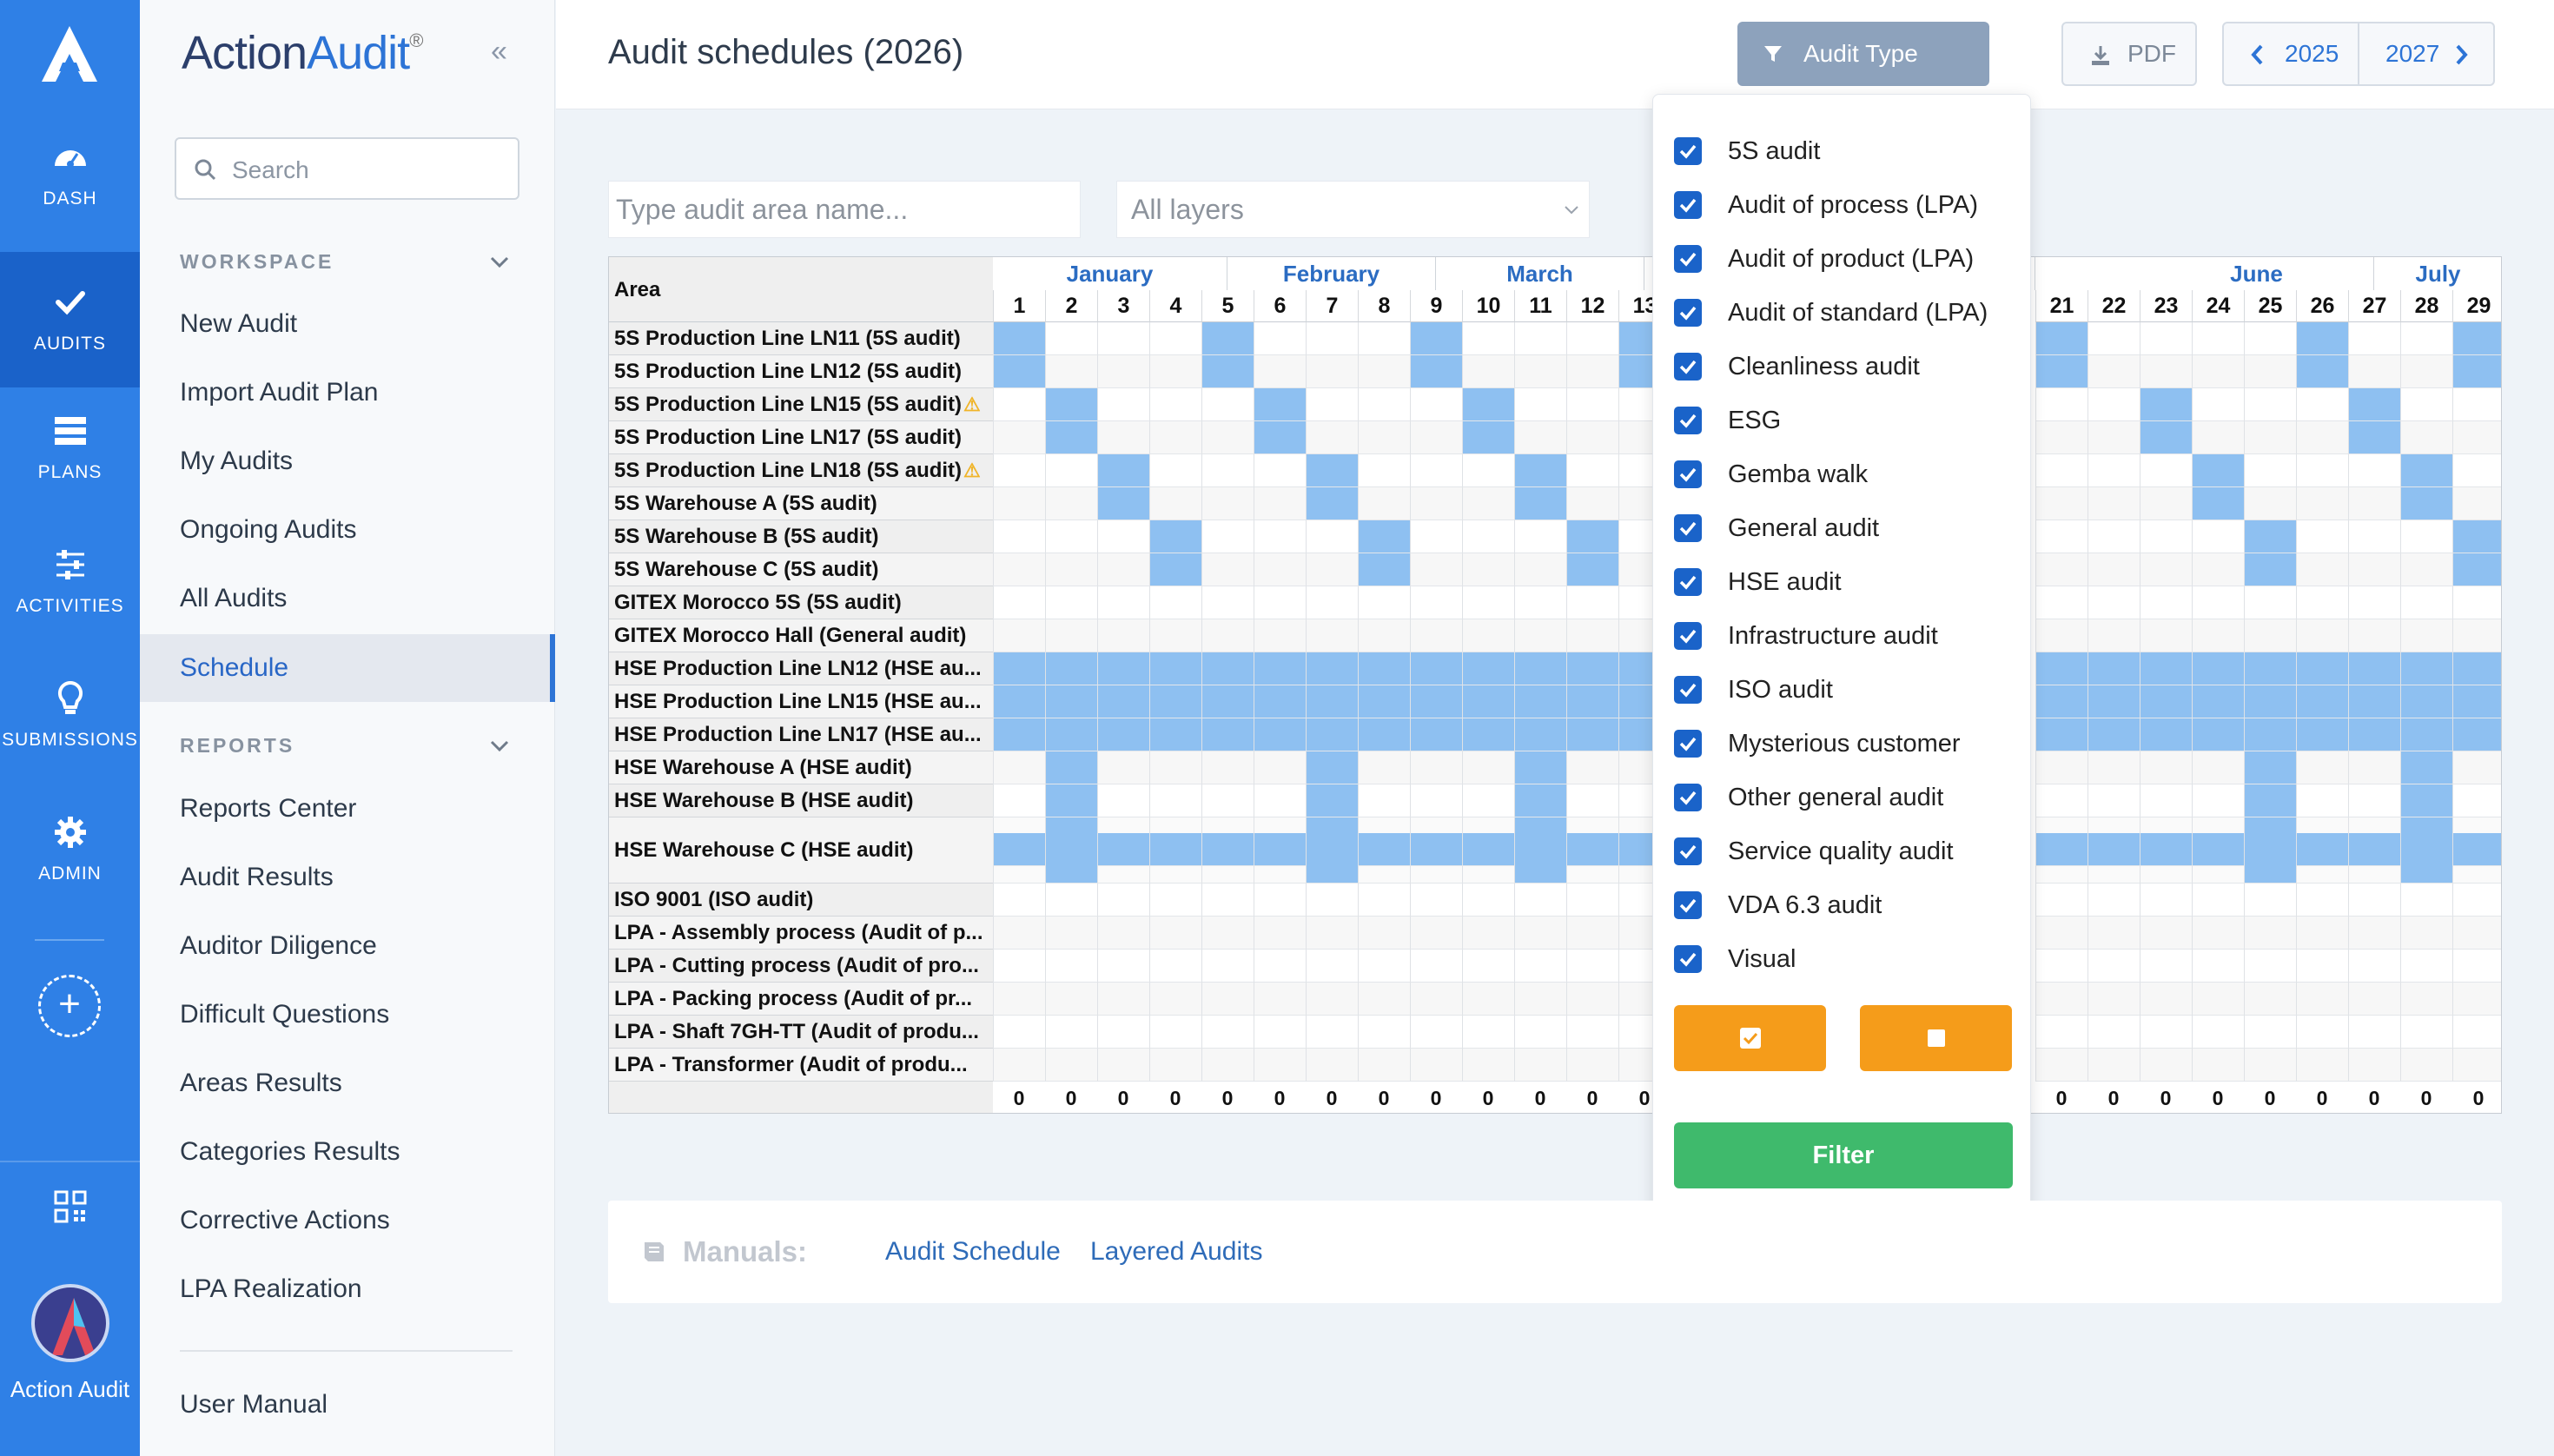  I want to click on area-row-label: 5S Production Line LN11 (5S audit), so click(801, 338).